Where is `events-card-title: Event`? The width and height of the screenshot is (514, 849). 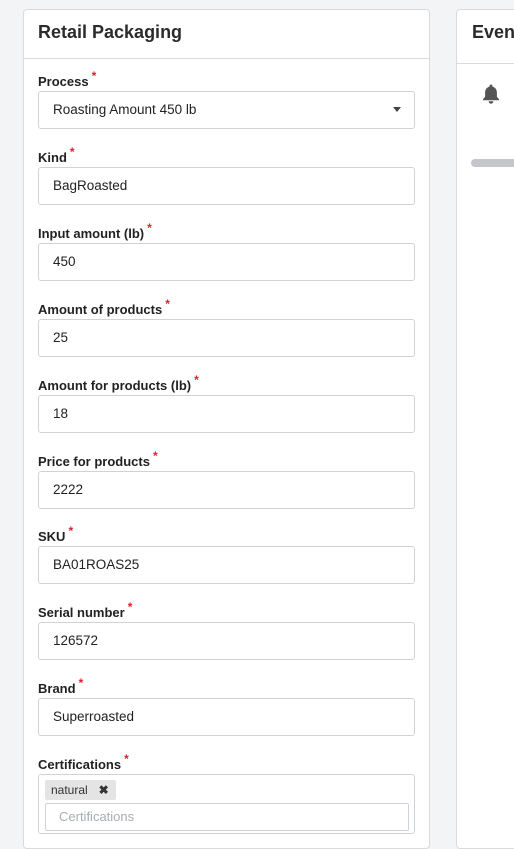 events-card-title: Event is located at coordinates (485, 37).